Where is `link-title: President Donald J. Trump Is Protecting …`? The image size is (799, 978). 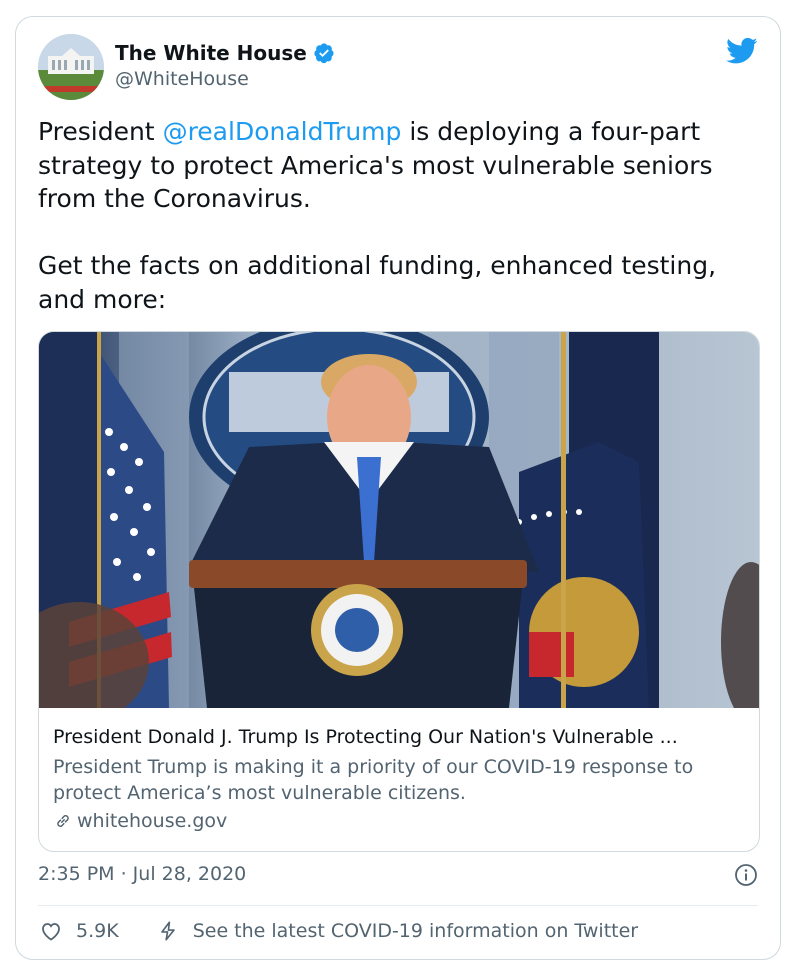
link-title: President Donald J. Trump Is Protecting … is located at coordinates (399, 737).